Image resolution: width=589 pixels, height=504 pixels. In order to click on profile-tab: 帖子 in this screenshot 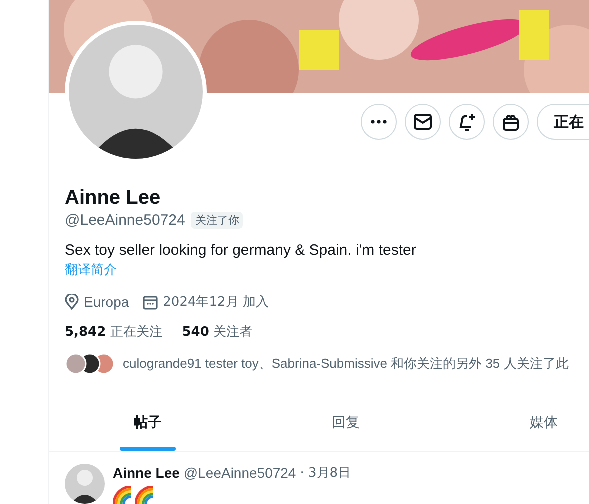, I will do `click(148, 425)`.